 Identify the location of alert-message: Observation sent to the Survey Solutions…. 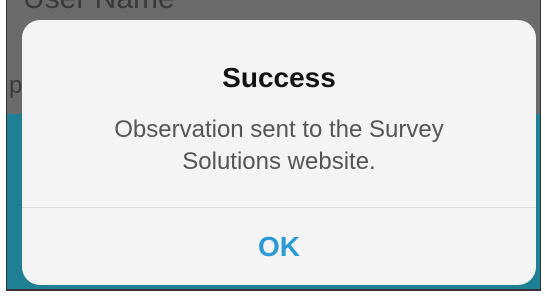
(279, 145).